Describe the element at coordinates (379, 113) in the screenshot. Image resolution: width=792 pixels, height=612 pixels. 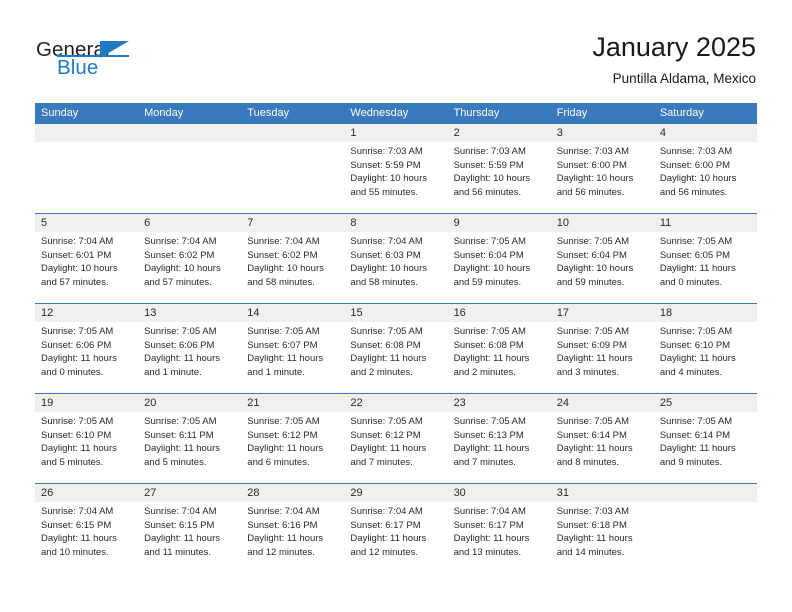
I see `weekday-header-wednesday: Wednesday` at that location.